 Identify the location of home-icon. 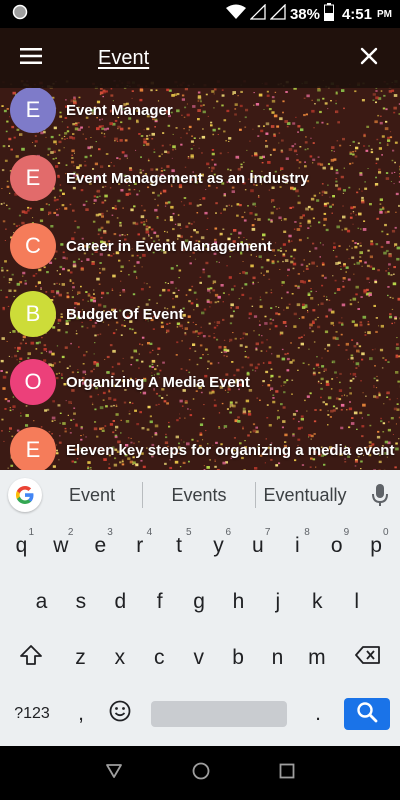
(201, 773).